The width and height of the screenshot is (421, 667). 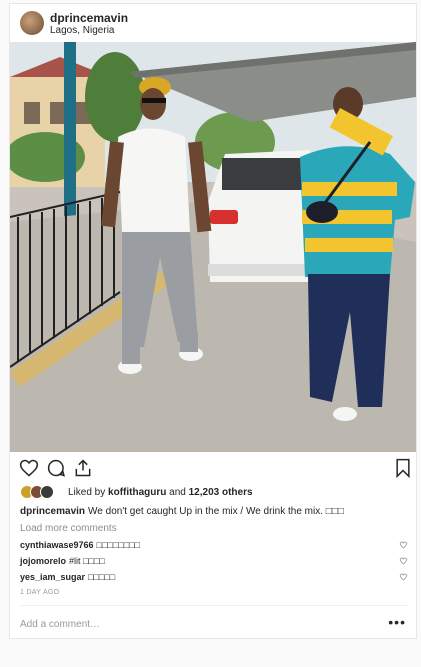 What do you see at coordinates (221, 492) in the screenshot?
I see `likes-count-link: 12,203 others` at bounding box center [221, 492].